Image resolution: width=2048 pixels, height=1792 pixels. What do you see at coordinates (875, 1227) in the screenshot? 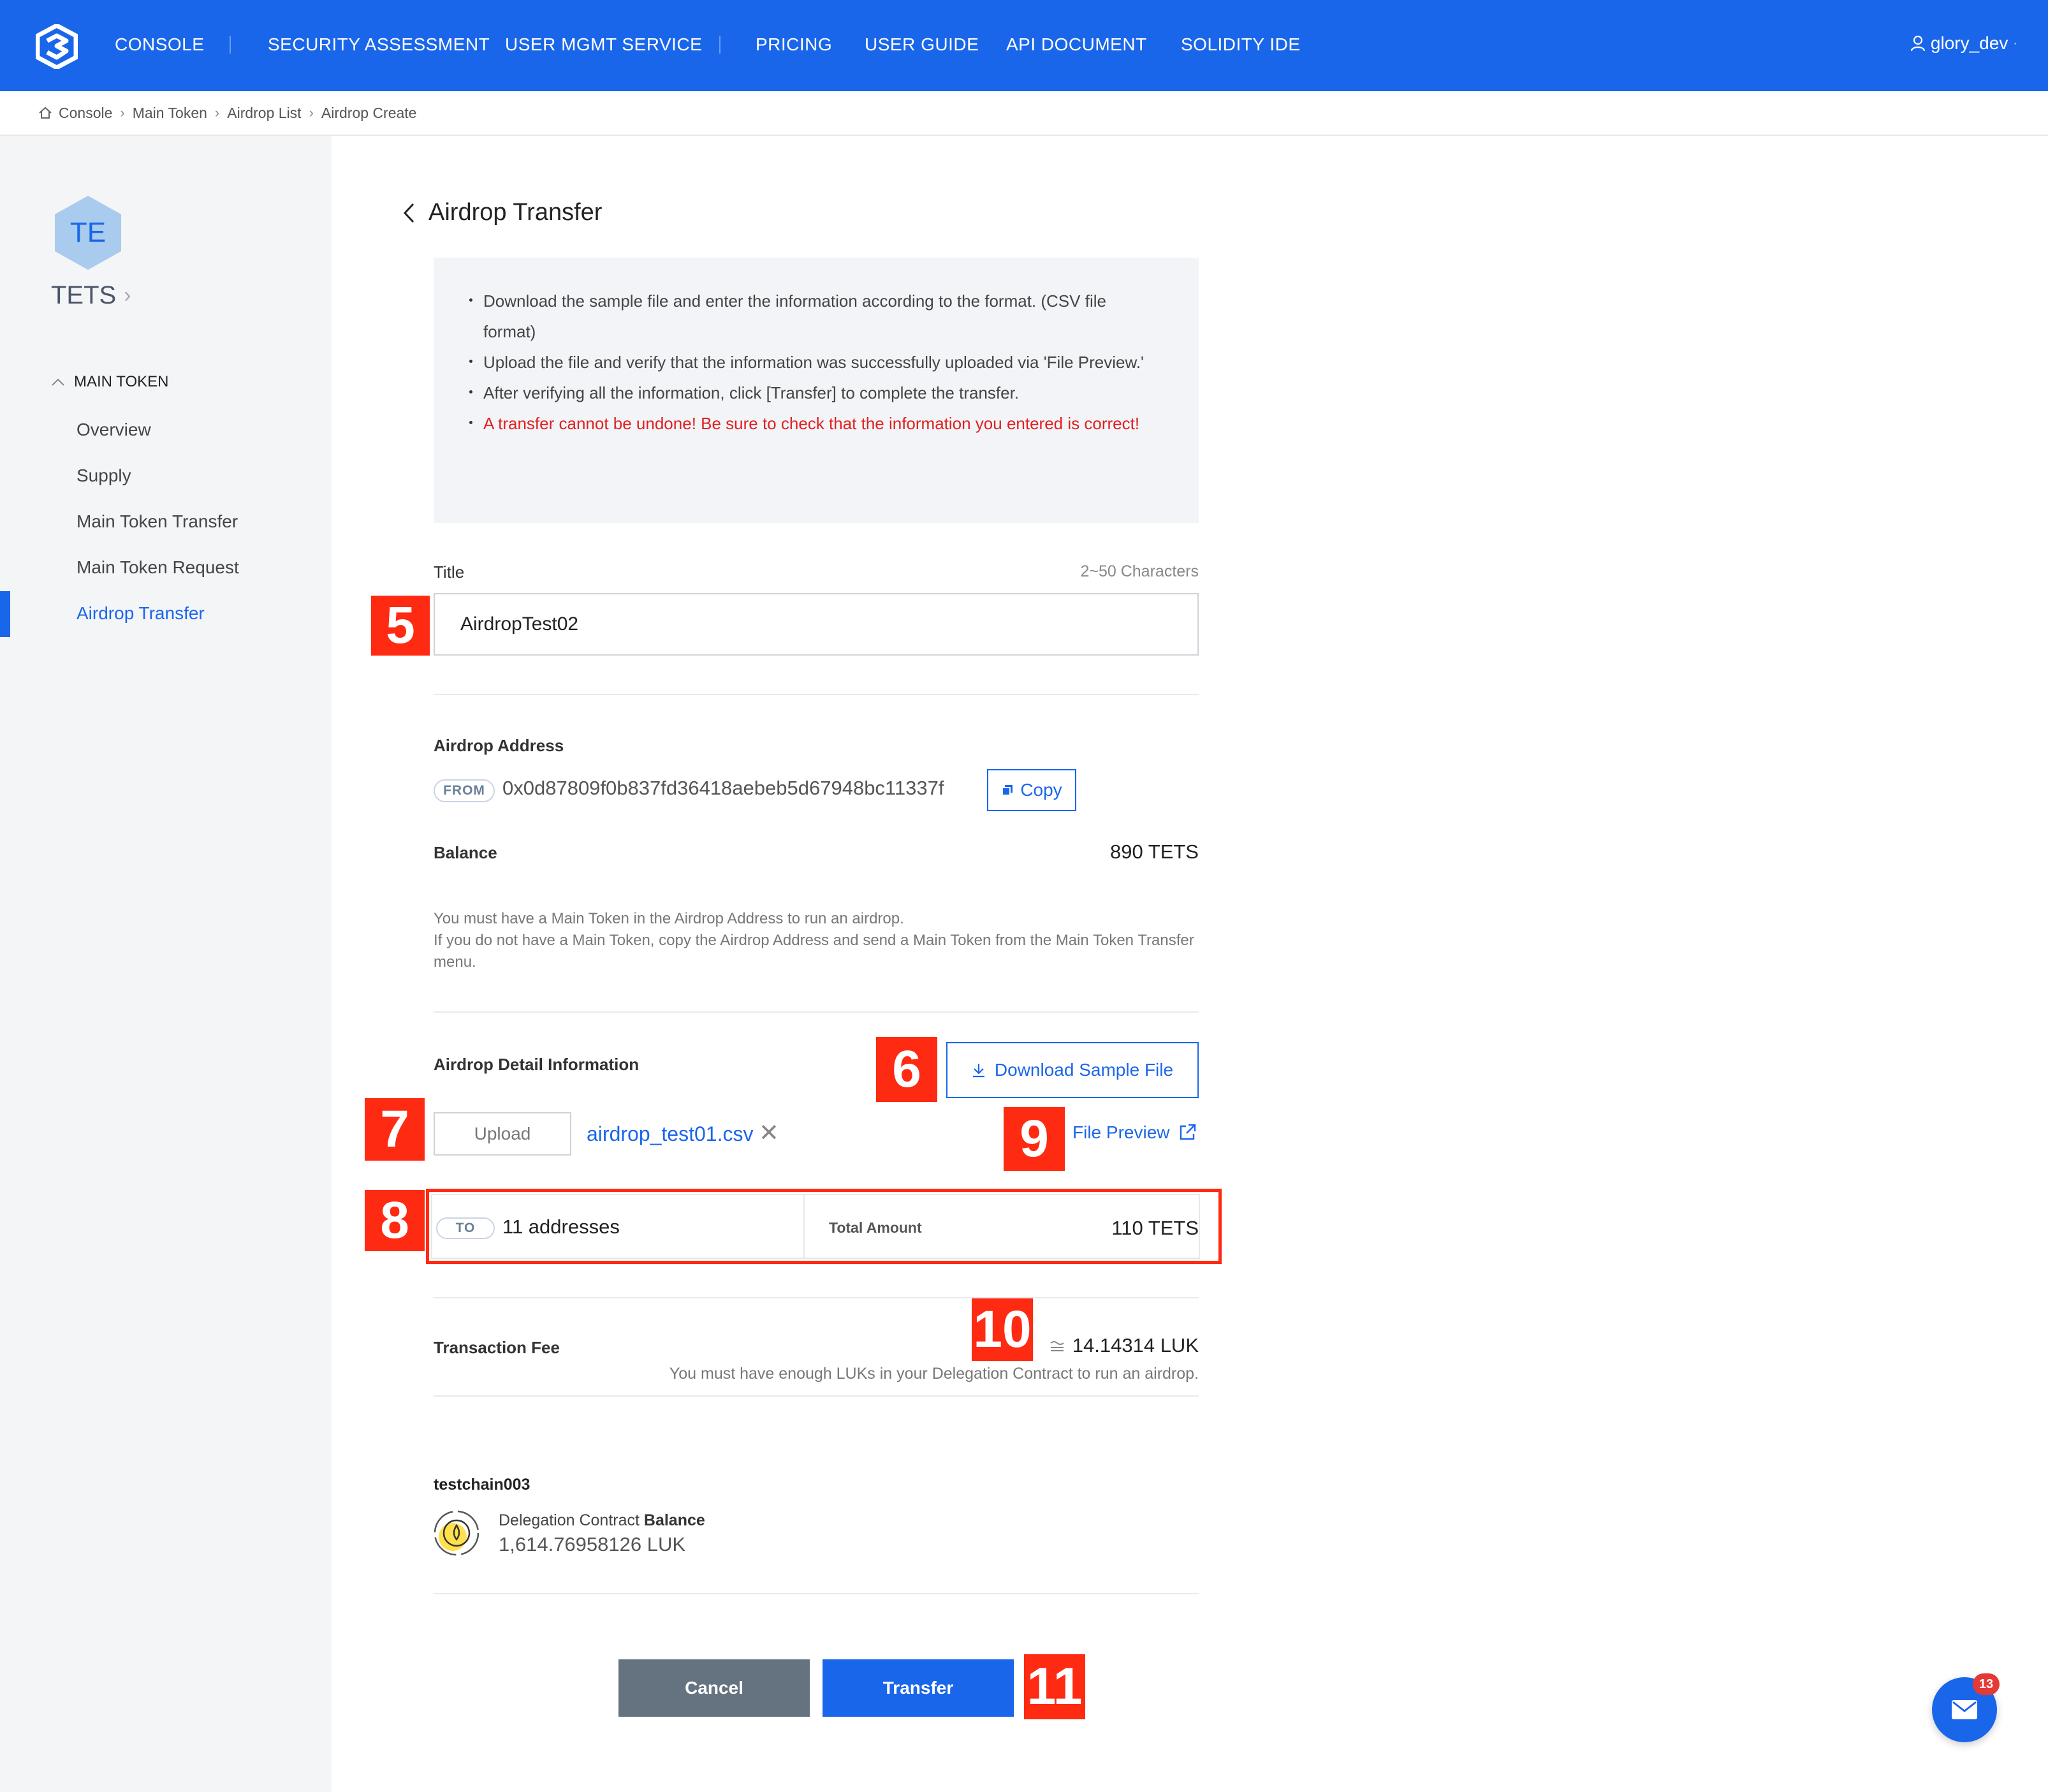
I see `total-amount-label: Total Amount` at bounding box center [875, 1227].